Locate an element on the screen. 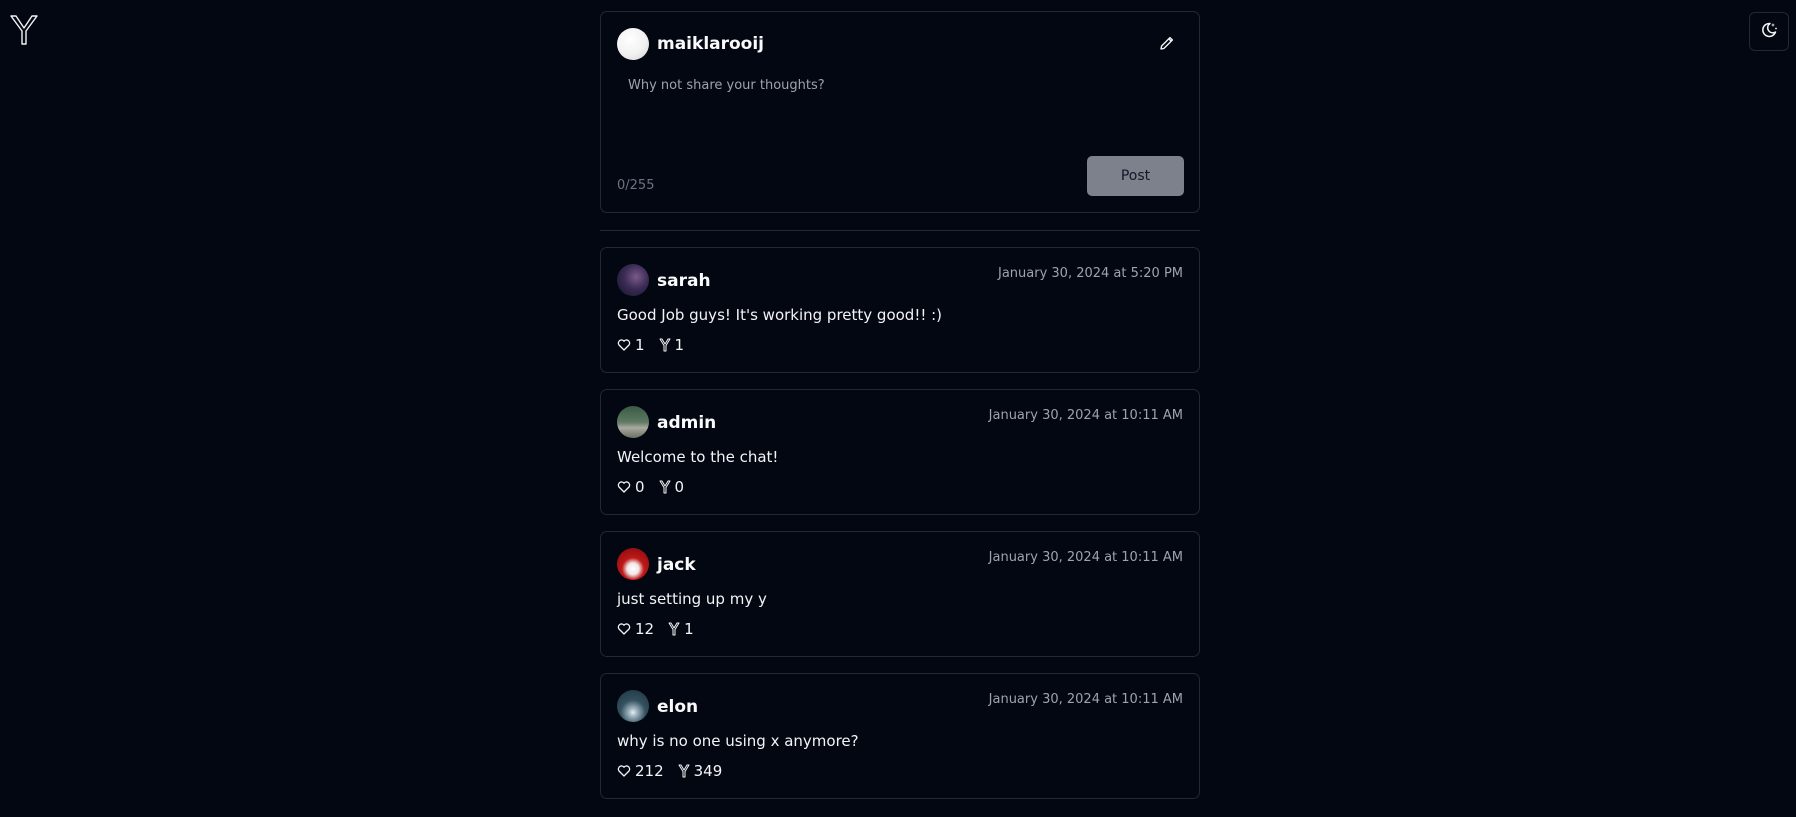 The height and width of the screenshot is (817, 1796). character-counter: 0/255 is located at coordinates (636, 185).